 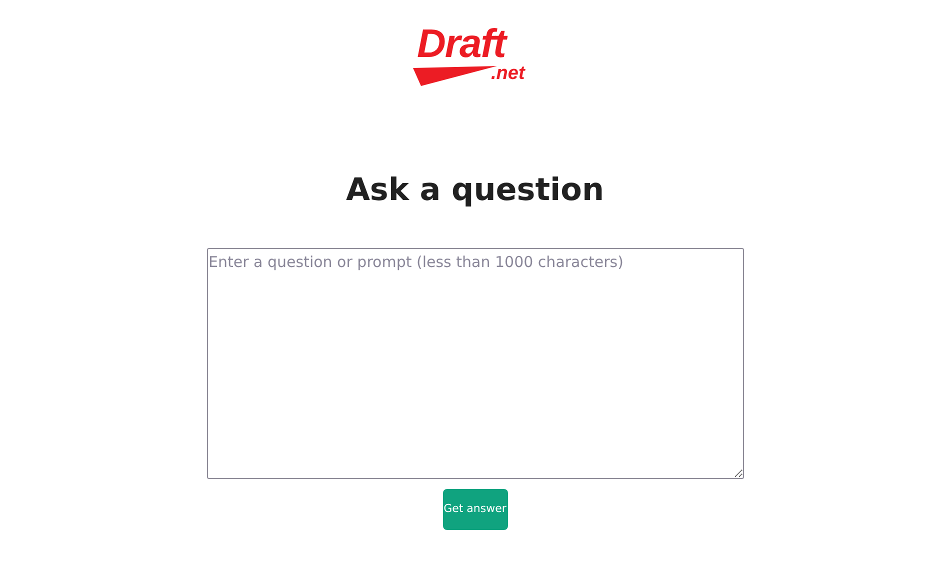 I want to click on get-answer-button: Get answer, so click(x=475, y=509).